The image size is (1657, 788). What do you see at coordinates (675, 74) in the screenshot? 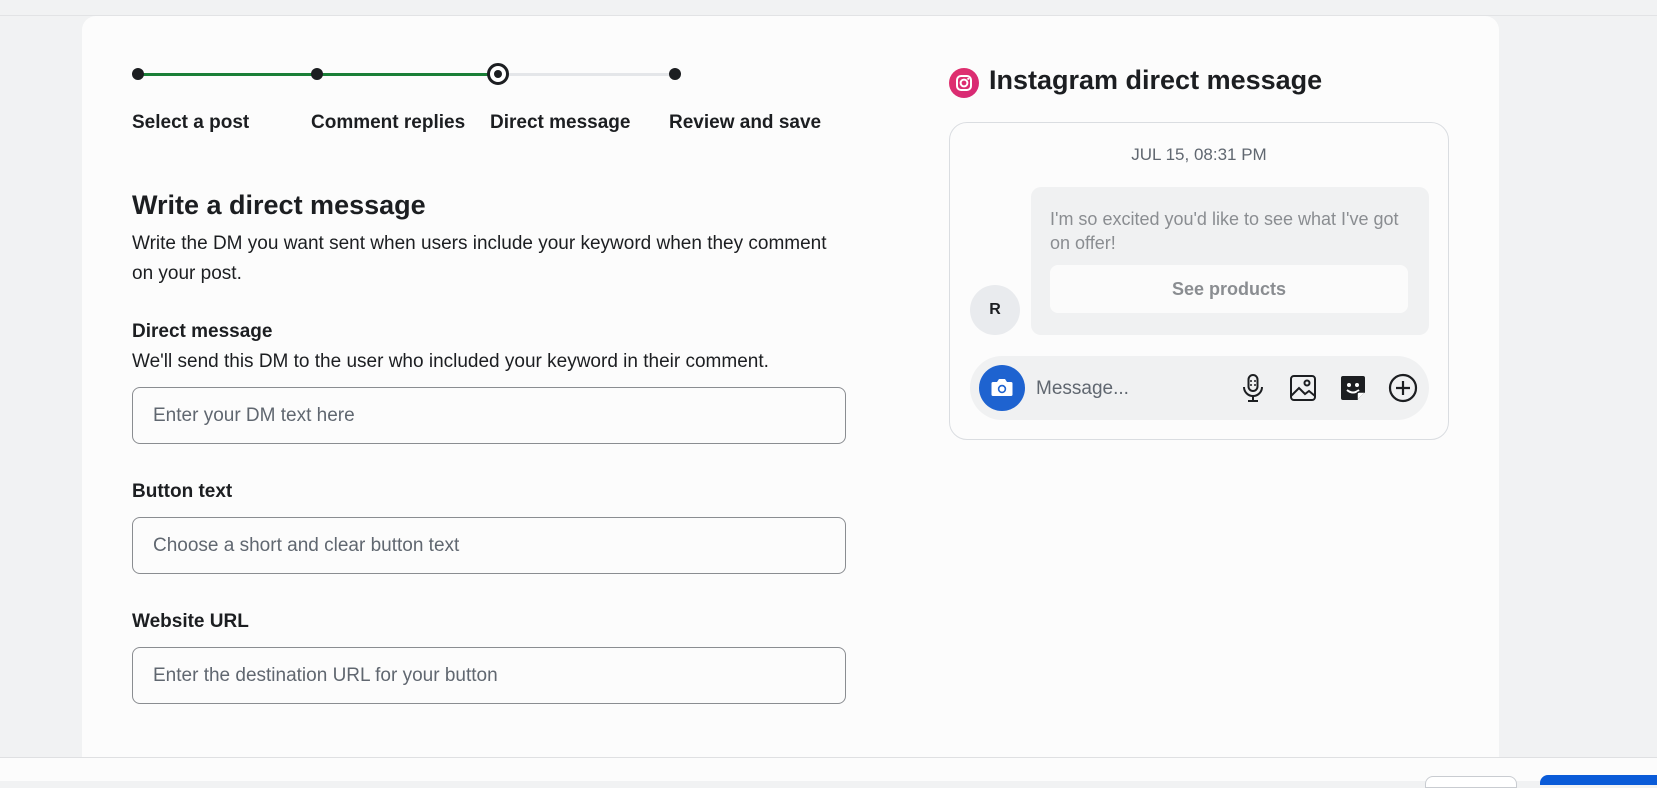
I see `step-dot-review-save` at bounding box center [675, 74].